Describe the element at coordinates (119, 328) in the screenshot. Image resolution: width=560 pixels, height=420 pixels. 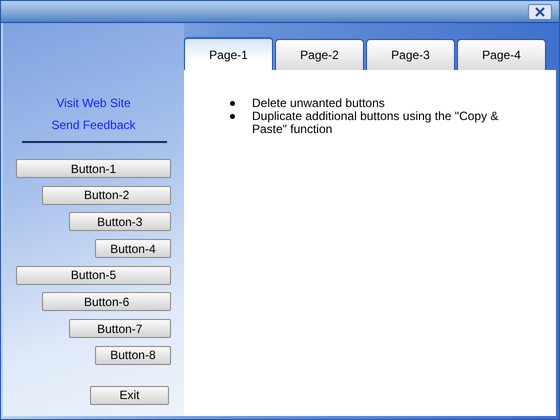
I see `sidebar-button: Button-7` at that location.